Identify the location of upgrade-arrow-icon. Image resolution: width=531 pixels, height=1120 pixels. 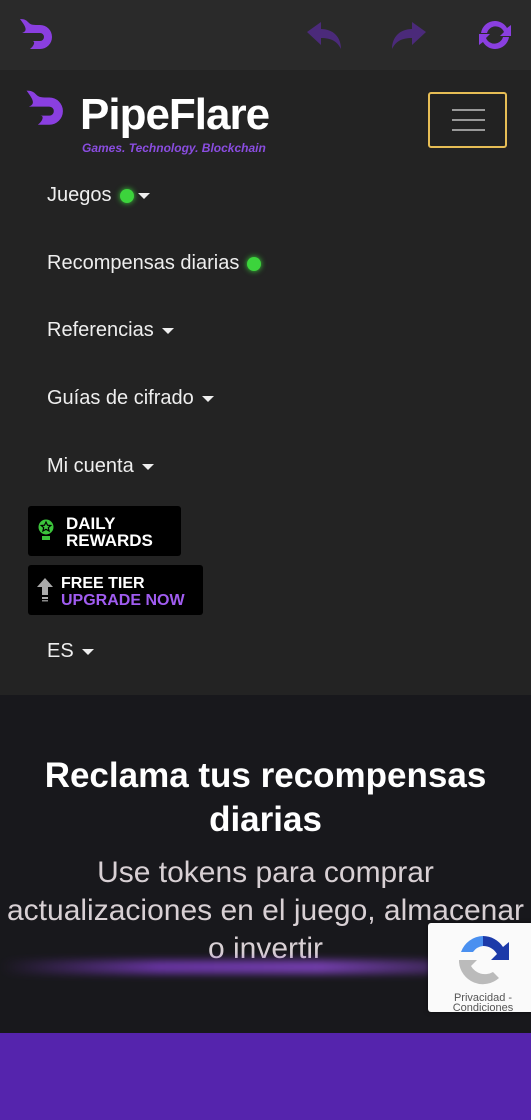
(45, 590).